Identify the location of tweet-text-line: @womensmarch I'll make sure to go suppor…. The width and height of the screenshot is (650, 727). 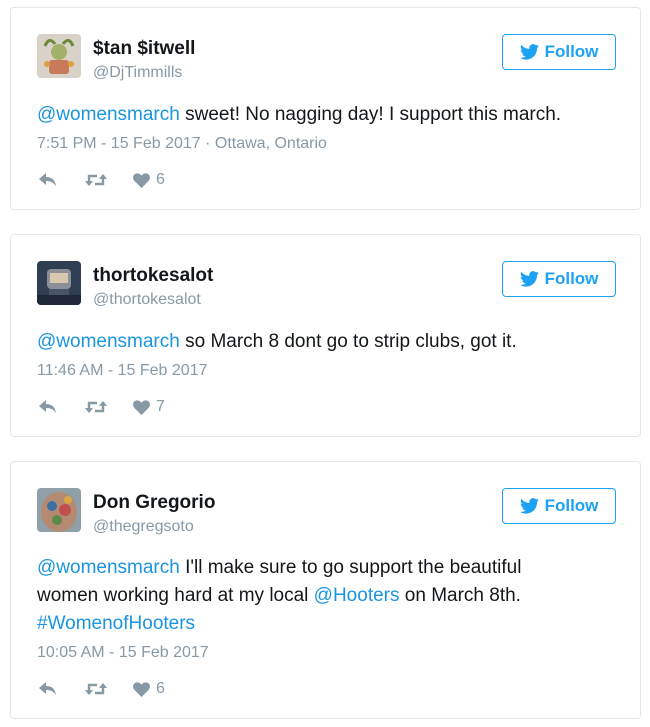
(327, 568).